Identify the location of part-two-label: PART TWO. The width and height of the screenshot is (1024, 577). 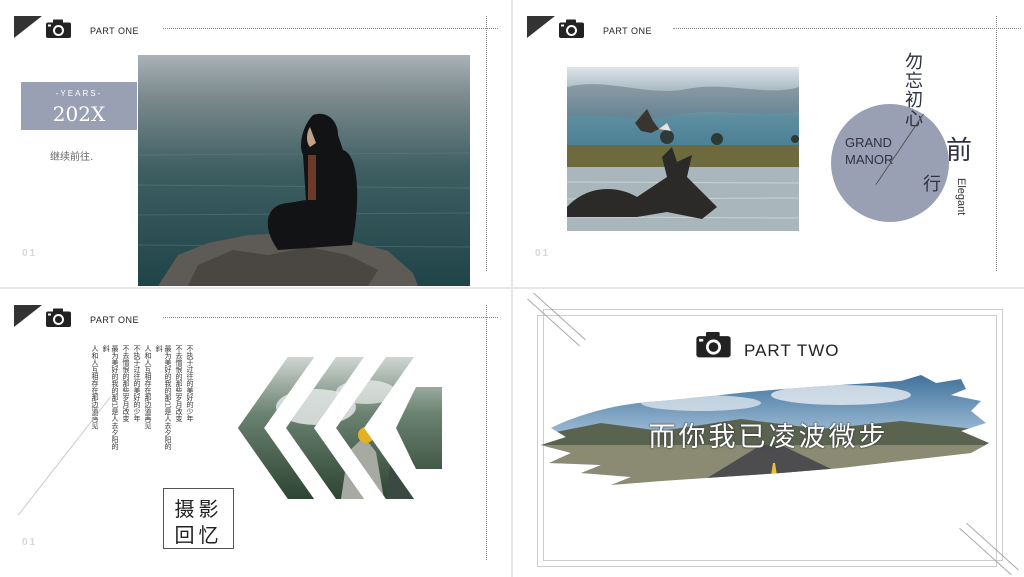
(792, 350).